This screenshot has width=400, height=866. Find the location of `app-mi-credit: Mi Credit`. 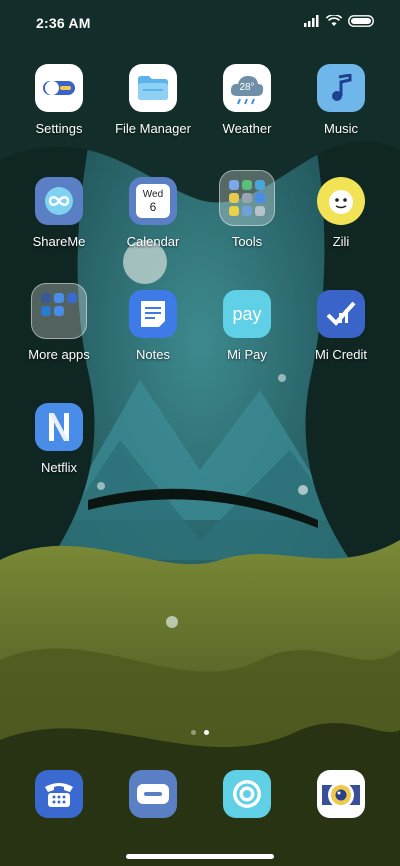

app-mi-credit: Mi Credit is located at coordinates (341, 337).